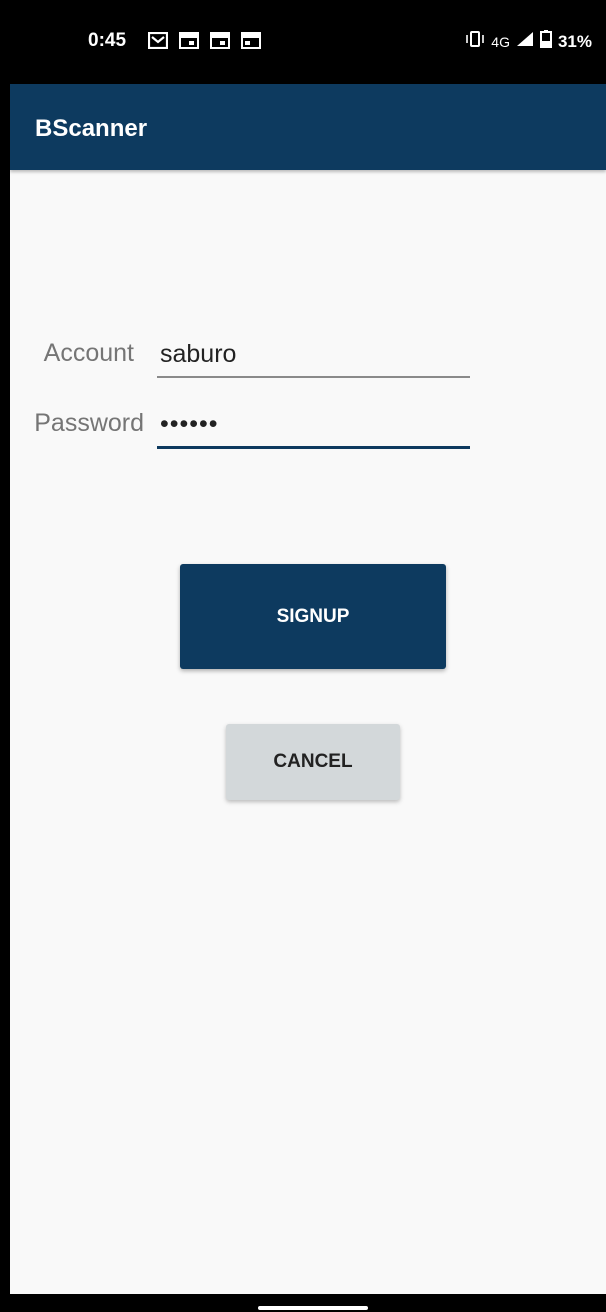  I want to click on vibrate-icon, so click(475, 41).